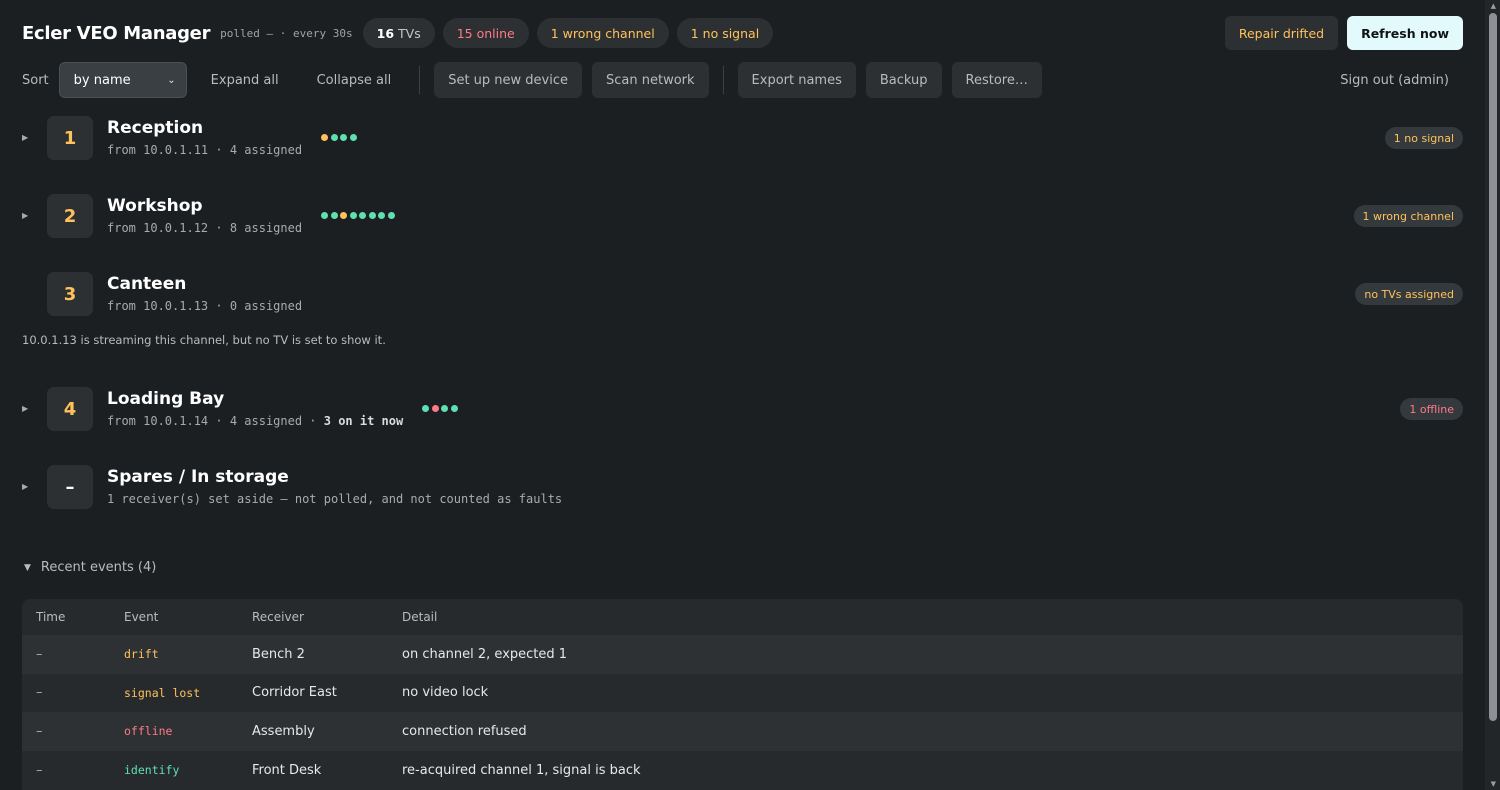  I want to click on recent-events-label: Recent events (4), so click(98, 567).